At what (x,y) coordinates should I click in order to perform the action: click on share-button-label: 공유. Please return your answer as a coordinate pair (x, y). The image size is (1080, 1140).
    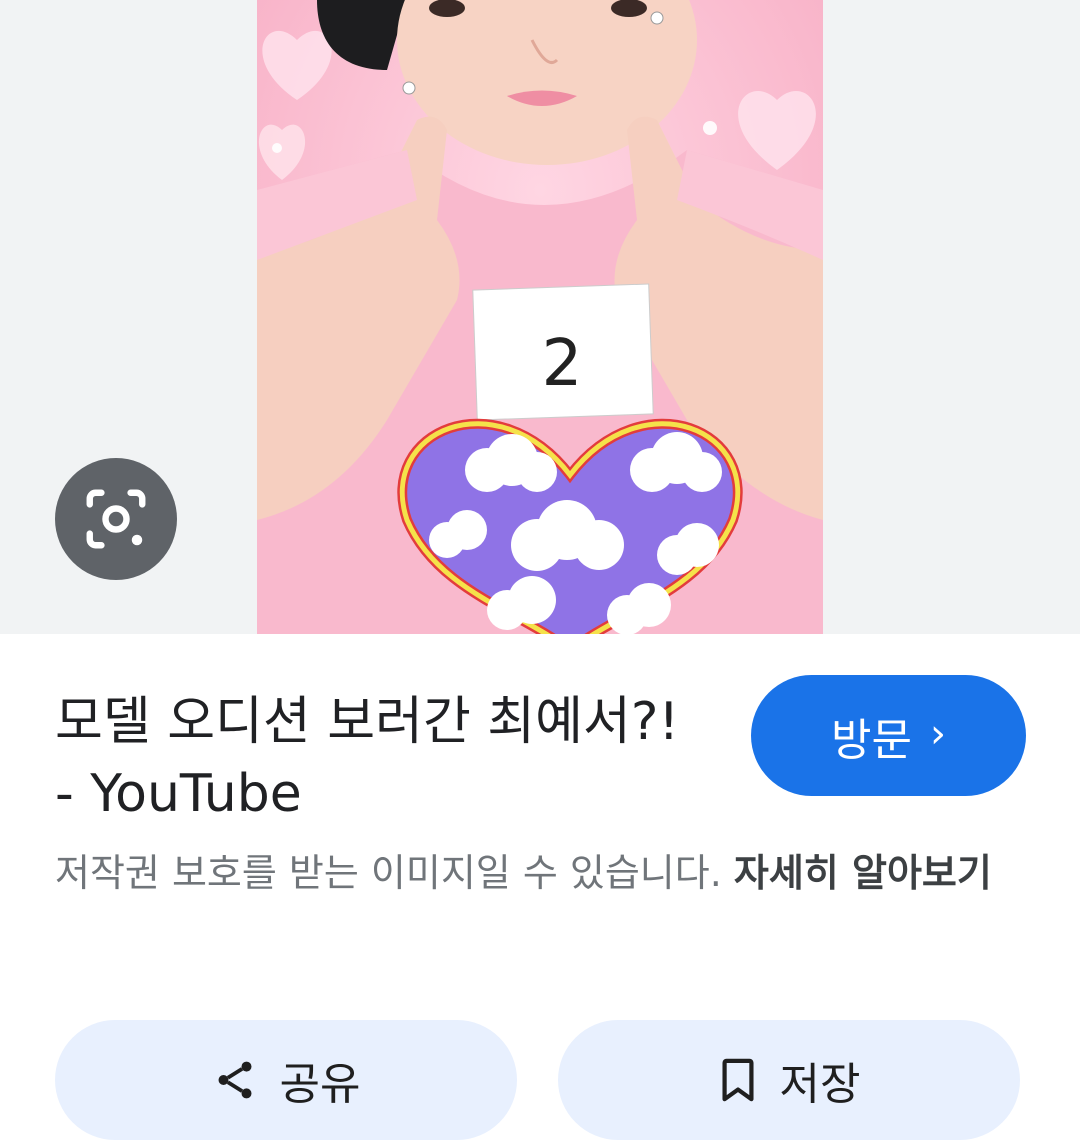
    Looking at the image, I should click on (320, 1084).